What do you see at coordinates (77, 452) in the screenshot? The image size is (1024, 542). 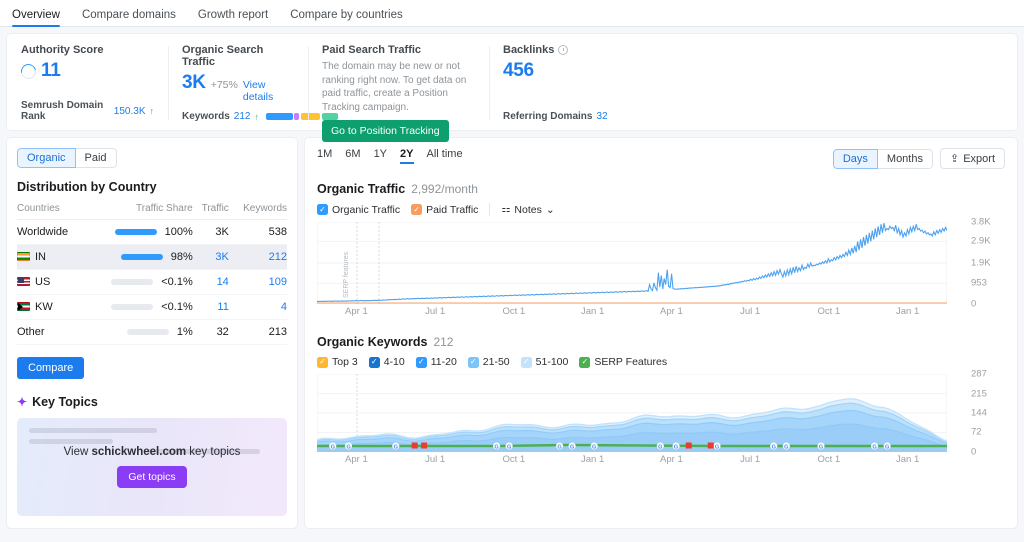 I see `promo-prefix: View` at bounding box center [77, 452].